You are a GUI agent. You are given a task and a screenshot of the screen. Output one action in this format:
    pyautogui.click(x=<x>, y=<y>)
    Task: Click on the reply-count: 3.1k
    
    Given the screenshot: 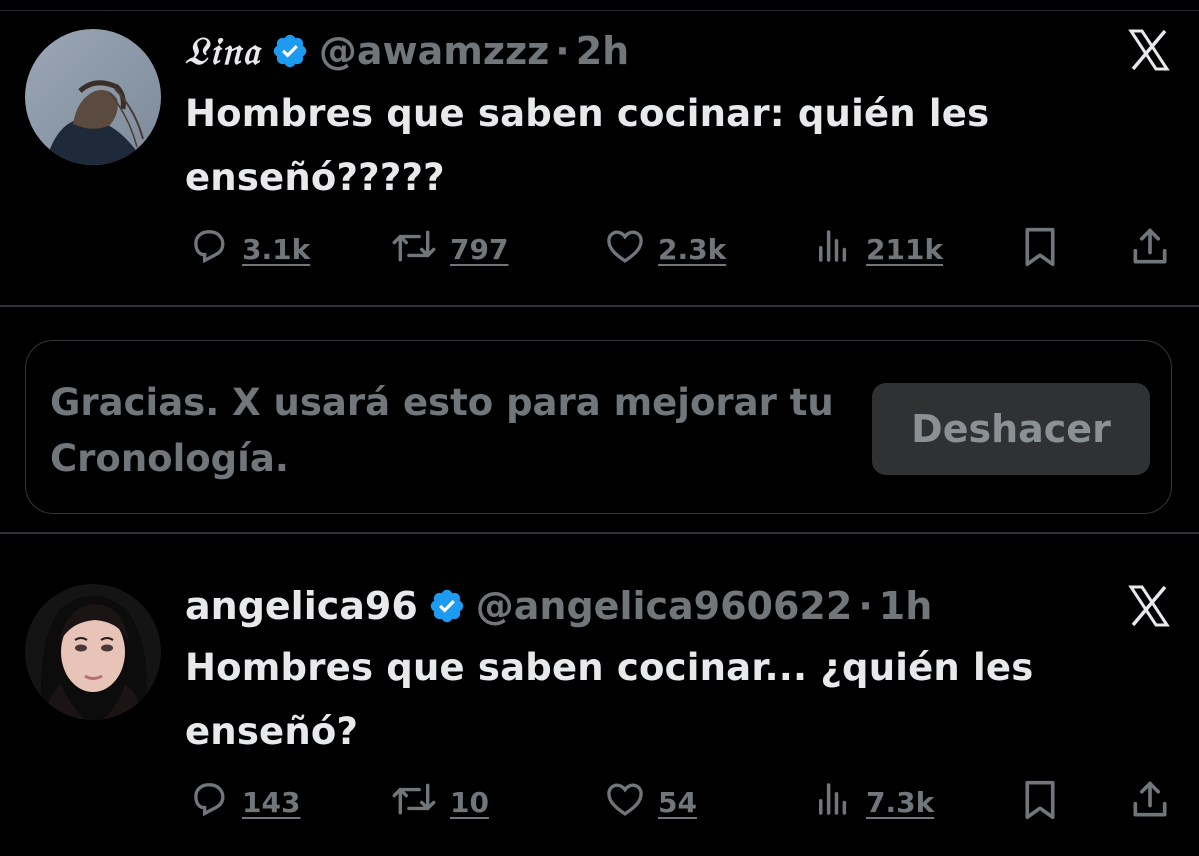 What is the action you would take?
    pyautogui.click(x=276, y=249)
    